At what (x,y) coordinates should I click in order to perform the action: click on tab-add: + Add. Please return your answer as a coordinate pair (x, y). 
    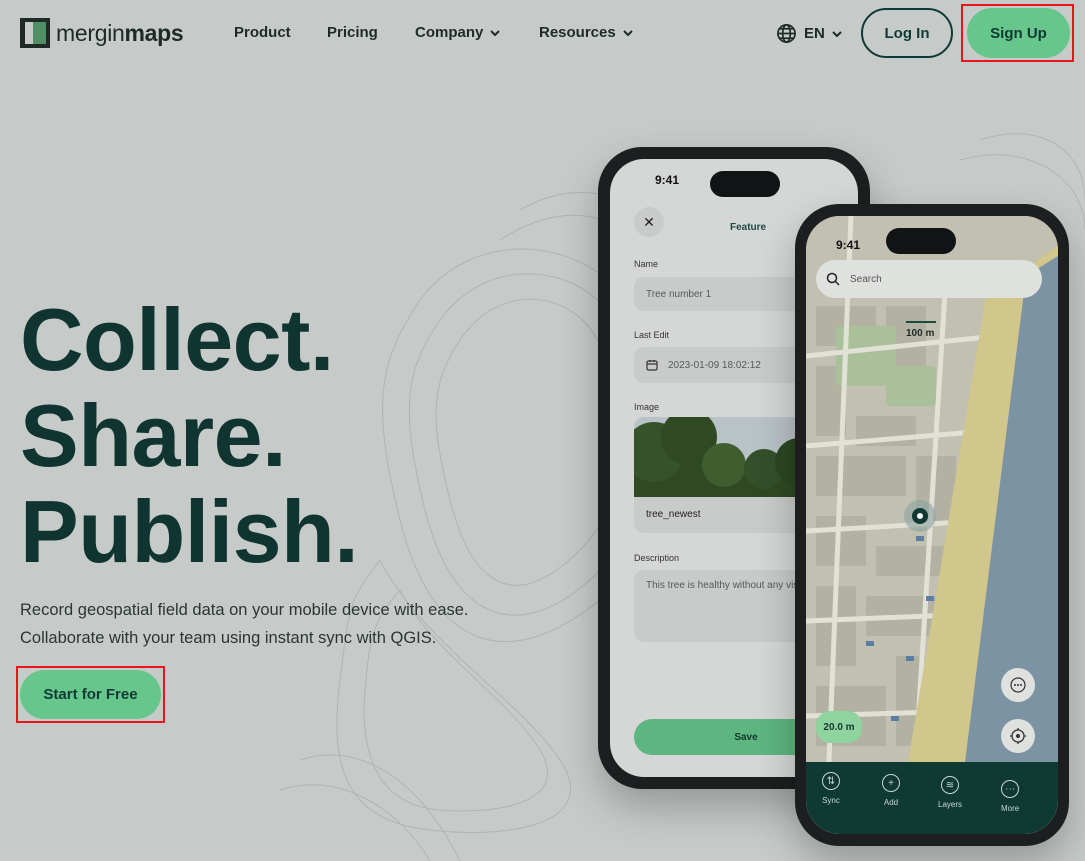
    Looking at the image, I should click on (891, 790).